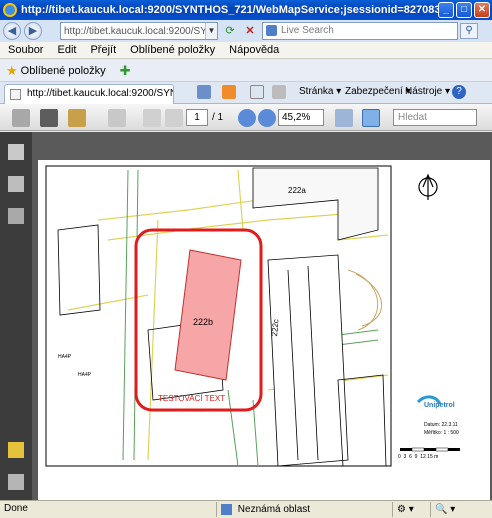 This screenshot has height=518, width=492. I want to click on fit-width-icon, so click(344, 118).